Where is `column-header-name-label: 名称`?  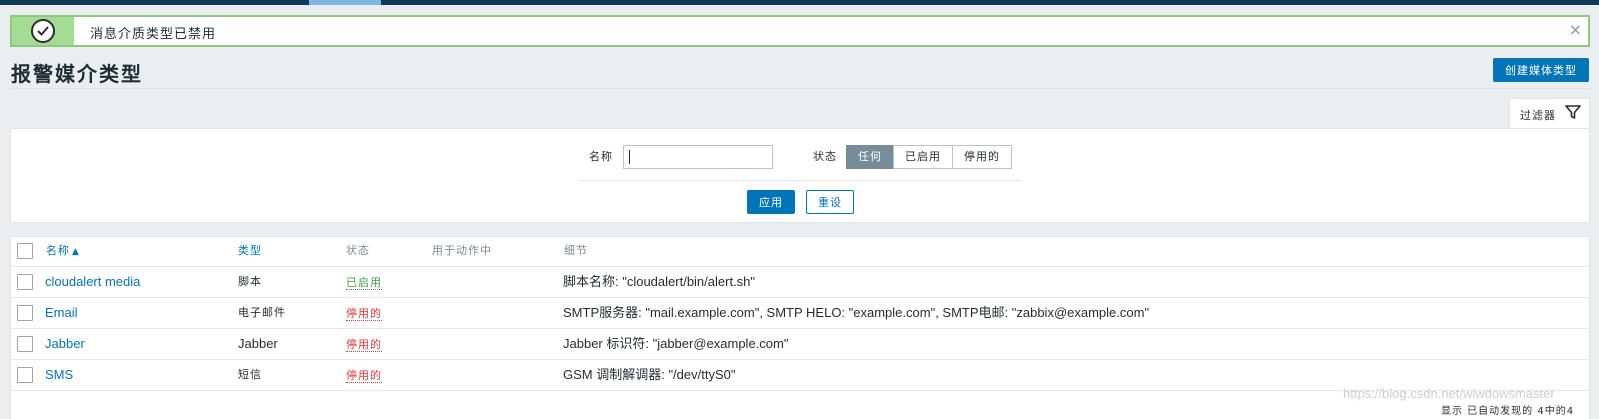 column-header-name-label: 名称 is located at coordinates (58, 250).